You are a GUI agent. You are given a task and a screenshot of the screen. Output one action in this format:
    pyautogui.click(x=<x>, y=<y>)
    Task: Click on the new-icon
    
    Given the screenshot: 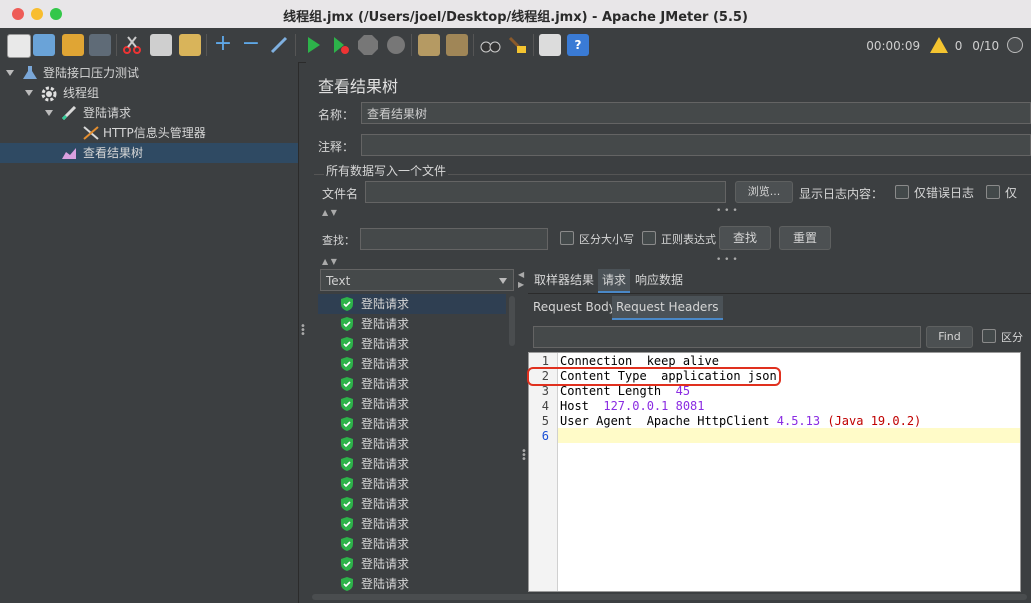 What is the action you would take?
    pyautogui.click(x=19, y=46)
    